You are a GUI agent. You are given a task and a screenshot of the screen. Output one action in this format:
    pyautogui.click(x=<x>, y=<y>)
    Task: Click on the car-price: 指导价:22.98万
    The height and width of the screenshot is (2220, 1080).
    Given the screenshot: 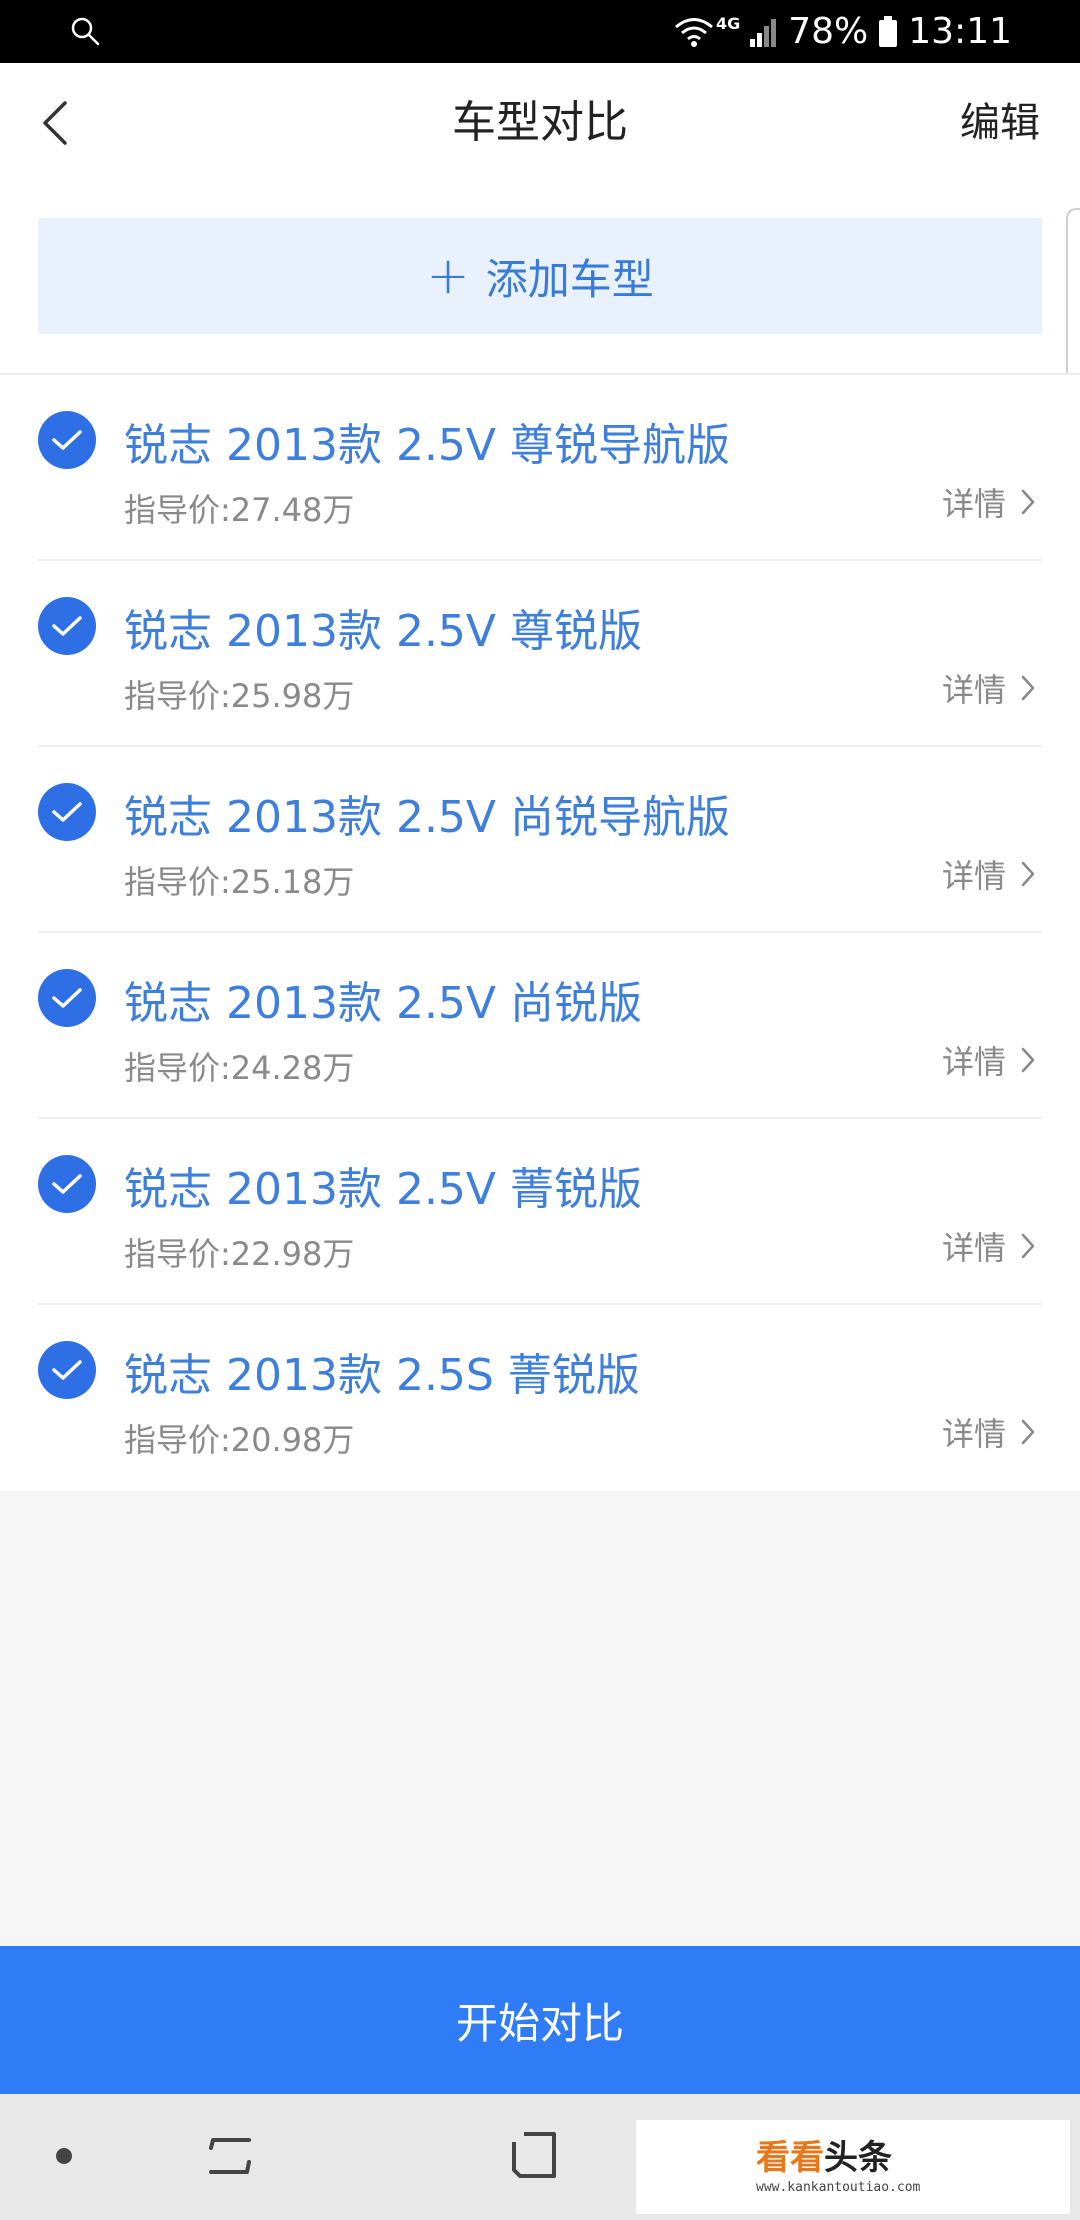 What is the action you would take?
    pyautogui.click(x=239, y=1254)
    